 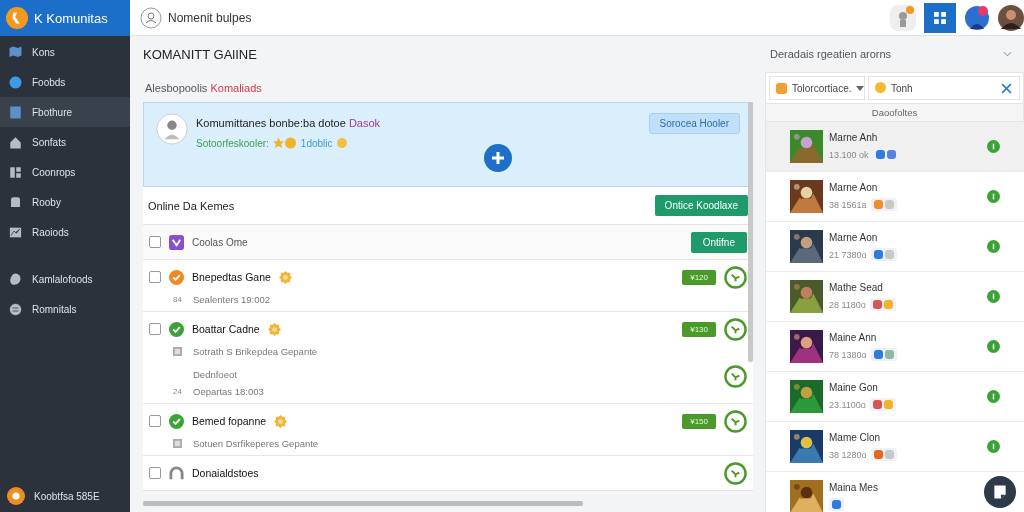 I want to click on sidebar-item: Raoiods, so click(x=65, y=232).